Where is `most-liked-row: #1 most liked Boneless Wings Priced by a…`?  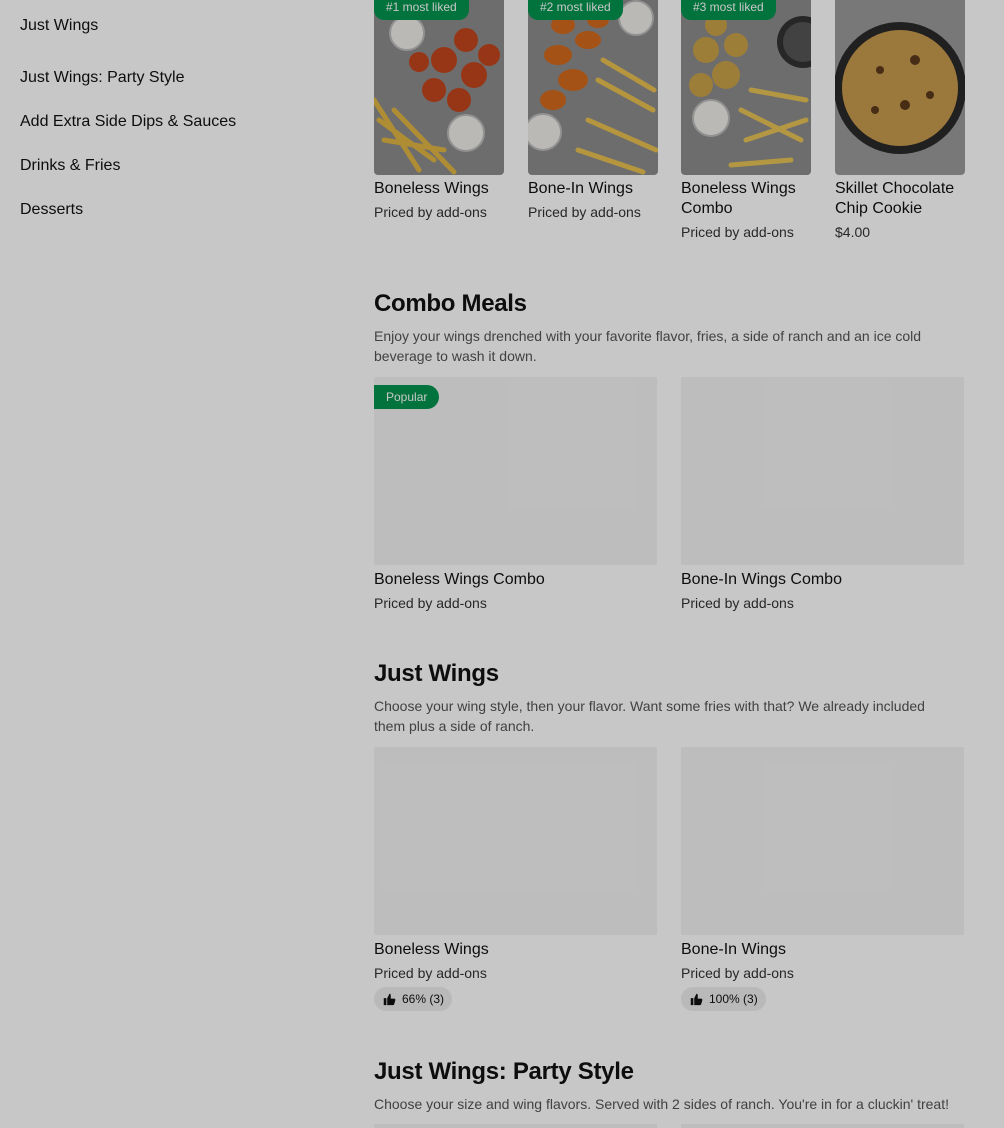 most-liked-row: #1 most liked Boneless Wings Priced by a… is located at coordinates (679, 125).